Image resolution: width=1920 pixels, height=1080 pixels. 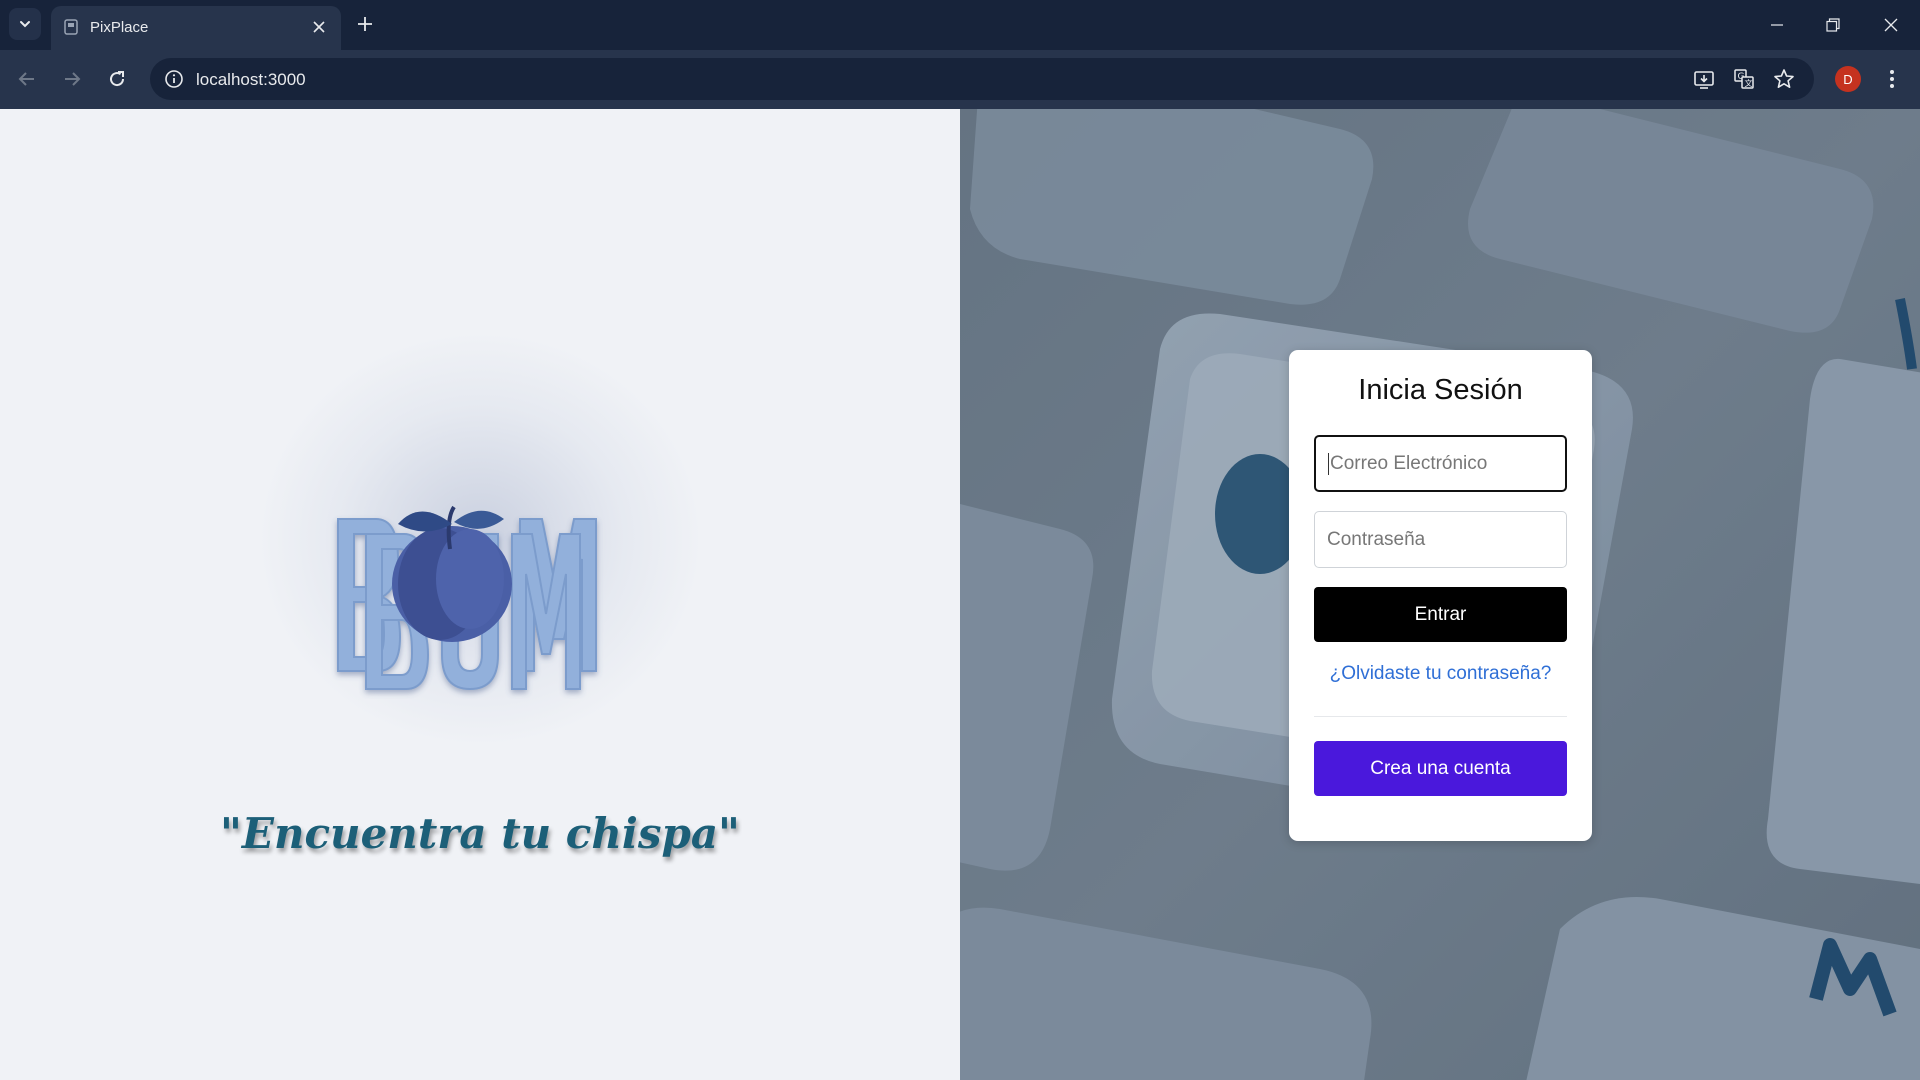 I want to click on restore-icon, so click(x=1833, y=25).